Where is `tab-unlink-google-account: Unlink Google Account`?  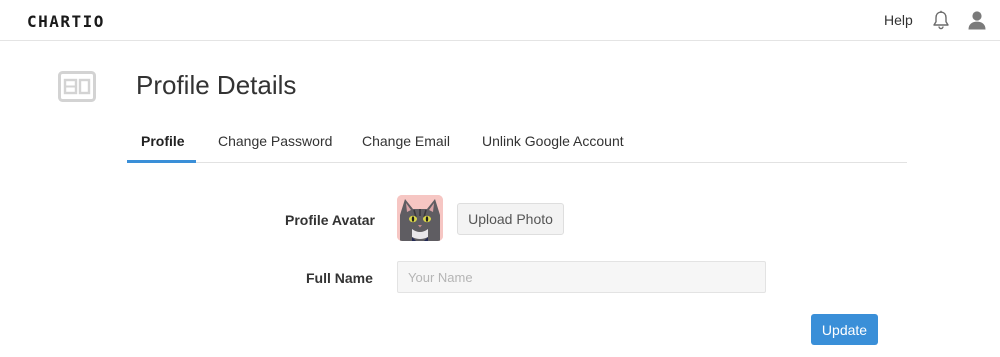
tab-unlink-google-account: Unlink Google Account is located at coordinates (553, 141).